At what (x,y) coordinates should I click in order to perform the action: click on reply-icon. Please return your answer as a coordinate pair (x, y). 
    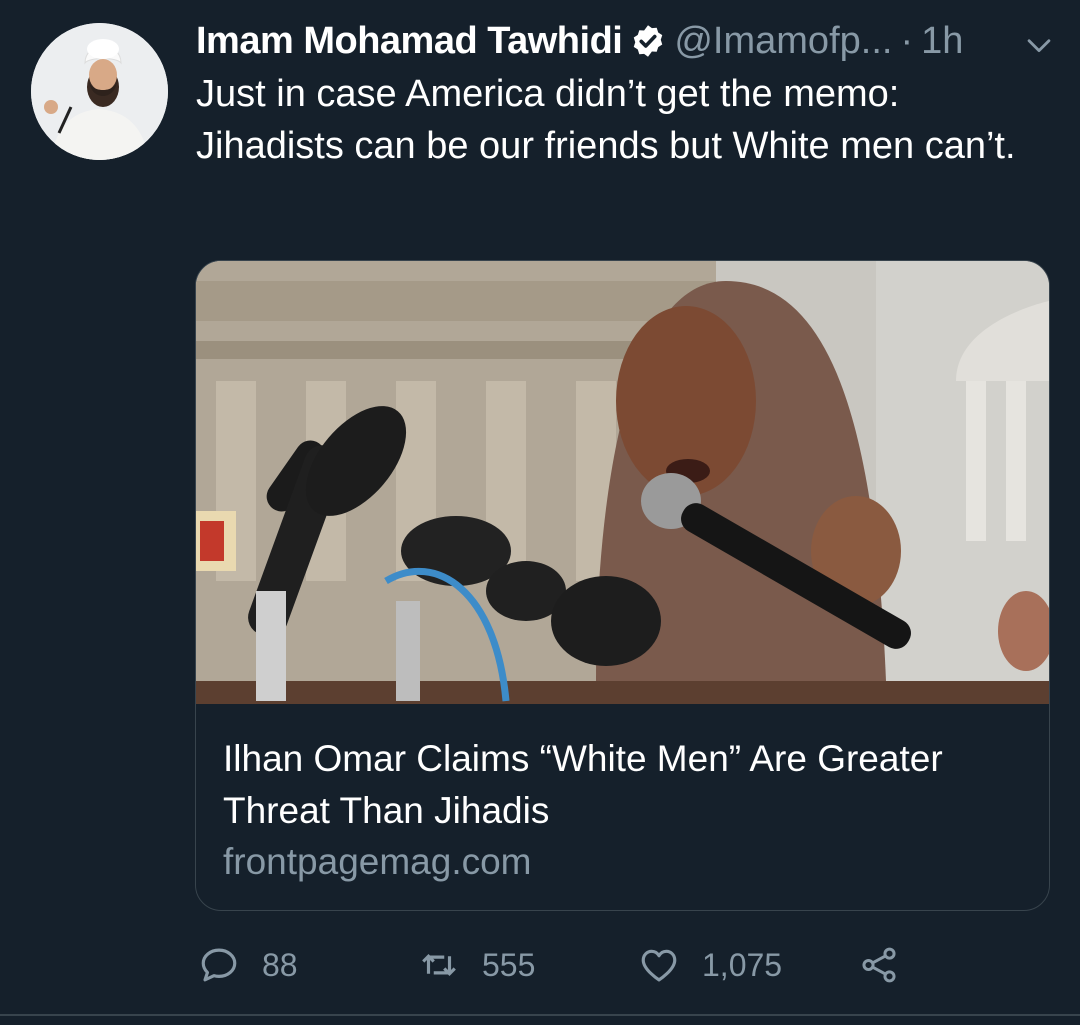
    Looking at the image, I should click on (219, 965).